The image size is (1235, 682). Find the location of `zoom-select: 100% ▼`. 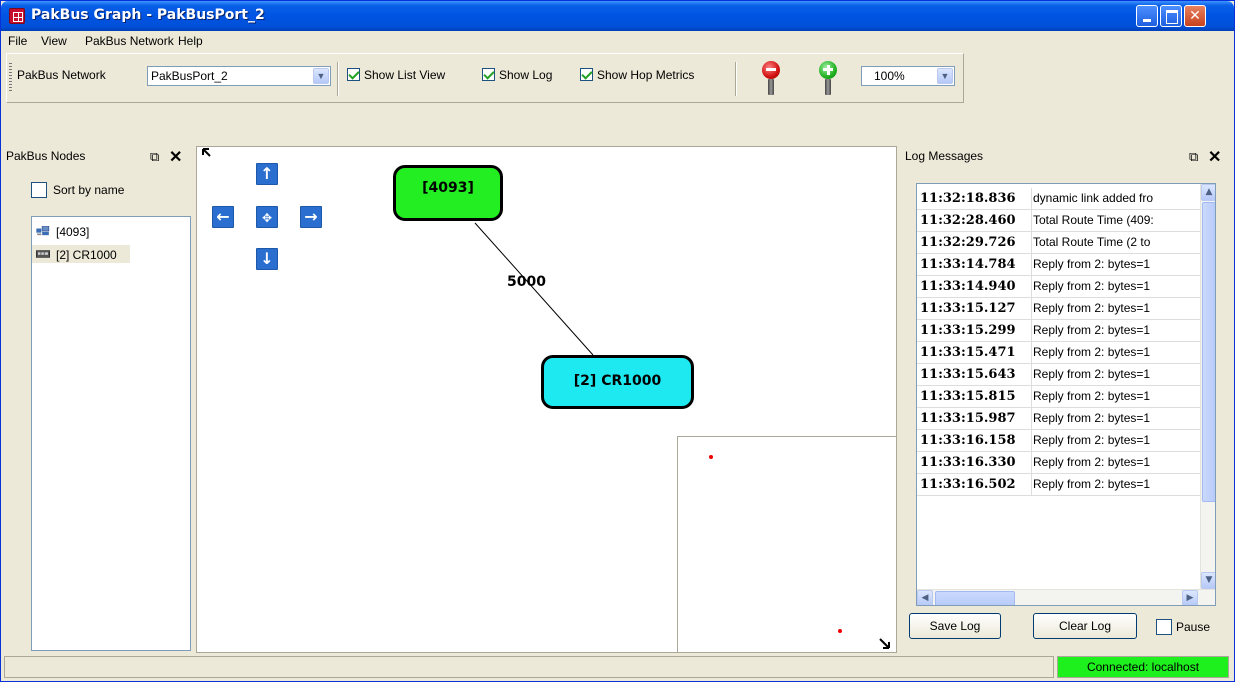

zoom-select: 100% ▼ is located at coordinates (908, 76).